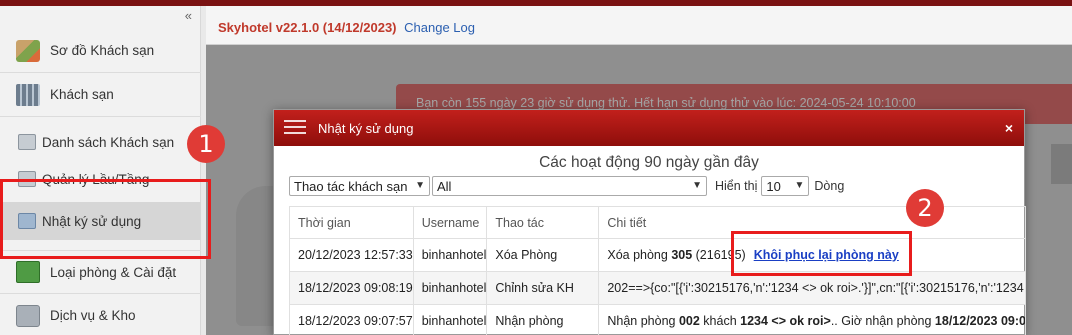 This screenshot has width=1072, height=335. What do you see at coordinates (543, 255) in the screenshot?
I see `cell-action: Xóa Phòng` at bounding box center [543, 255].